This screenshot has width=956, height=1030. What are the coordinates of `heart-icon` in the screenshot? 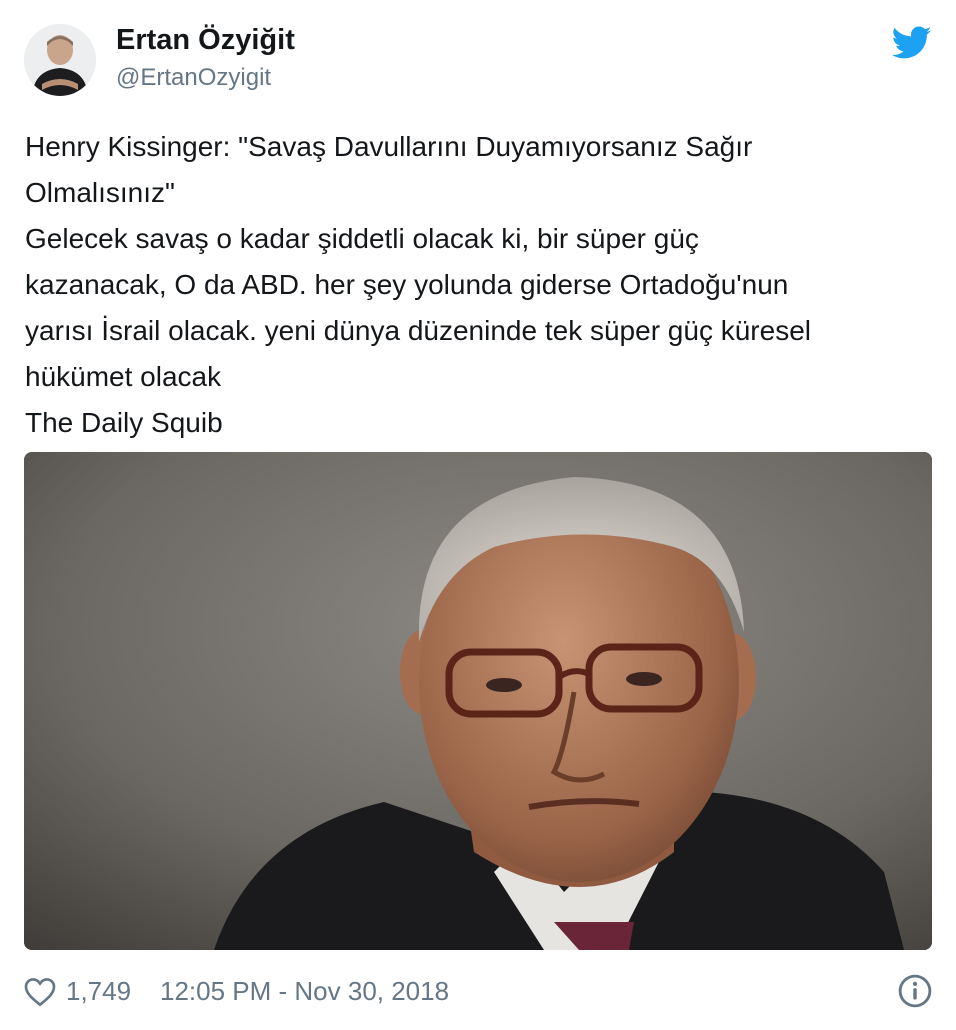 It's located at (40, 992).